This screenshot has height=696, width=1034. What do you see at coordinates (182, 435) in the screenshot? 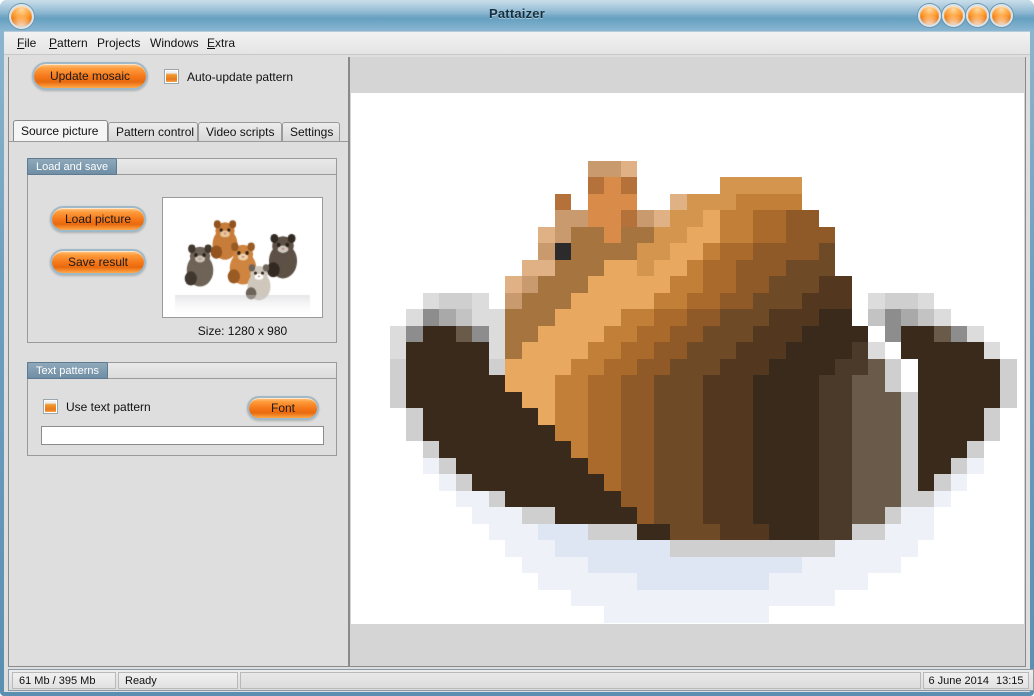
I see `text-pattern-input` at bounding box center [182, 435].